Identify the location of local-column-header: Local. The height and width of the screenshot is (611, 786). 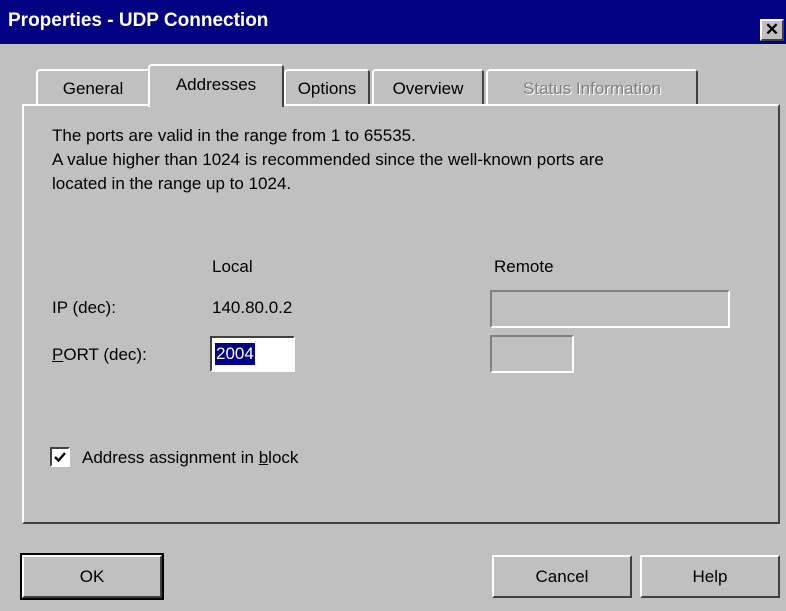
(232, 266).